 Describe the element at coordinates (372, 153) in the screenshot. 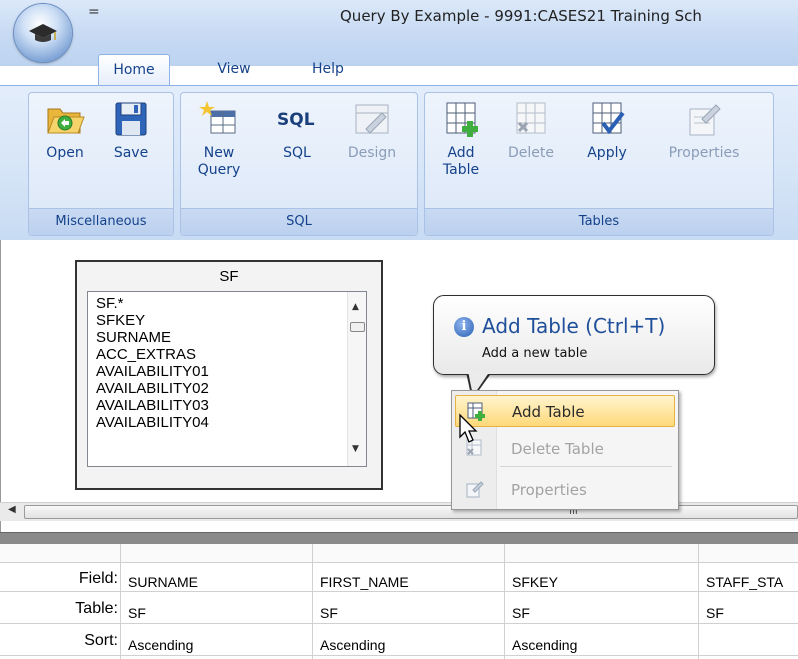

I see `design-button-label: Design` at that location.